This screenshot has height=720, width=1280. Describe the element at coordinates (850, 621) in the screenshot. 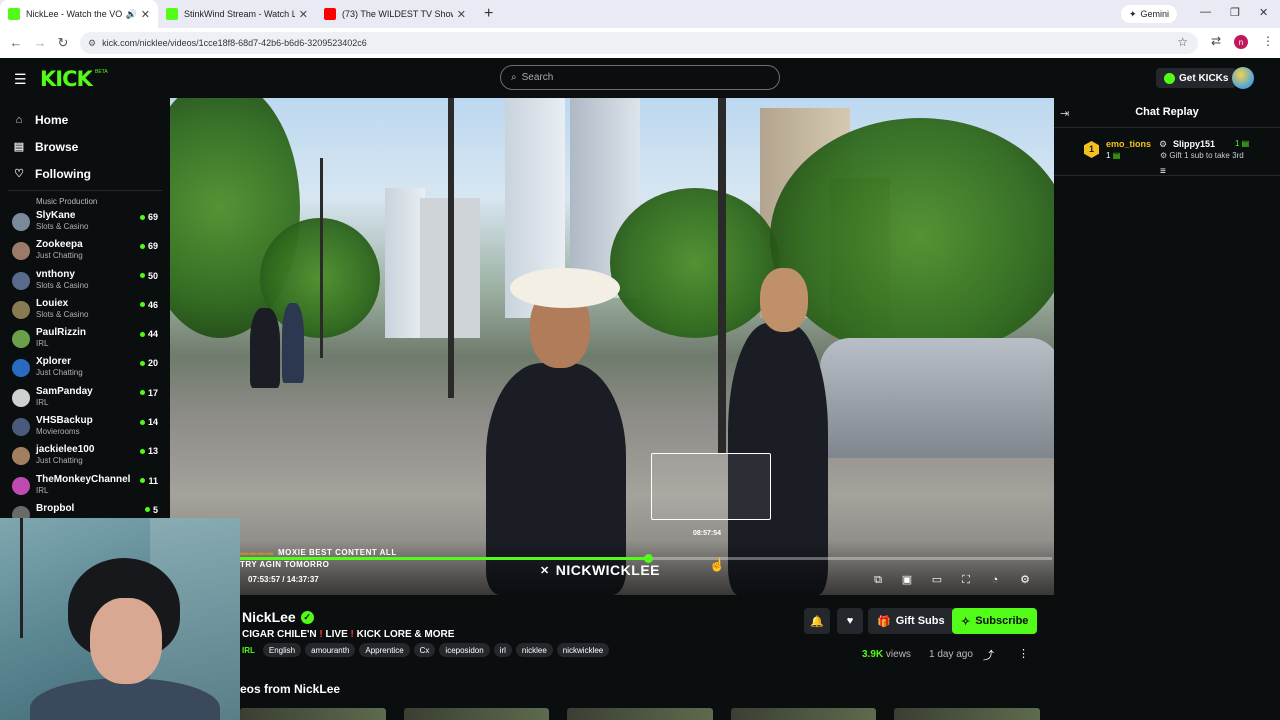

I see `follow-heart-button: ♥` at that location.